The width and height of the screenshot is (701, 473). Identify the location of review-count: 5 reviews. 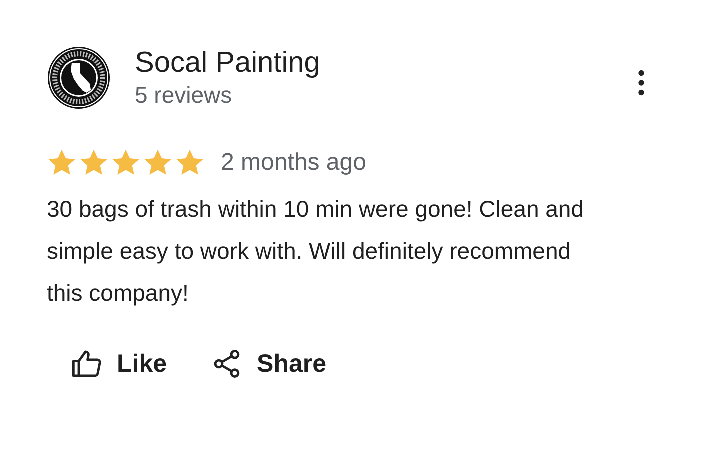
(184, 95).